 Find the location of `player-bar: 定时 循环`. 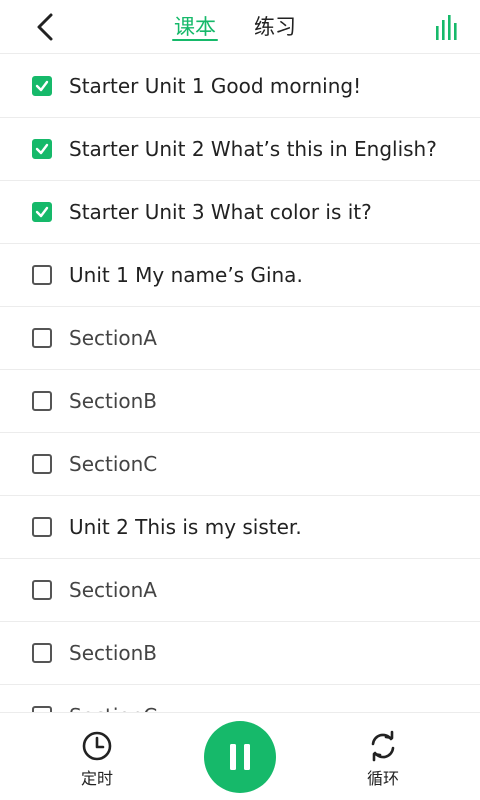

player-bar: 定时 循环 is located at coordinates (240, 756).